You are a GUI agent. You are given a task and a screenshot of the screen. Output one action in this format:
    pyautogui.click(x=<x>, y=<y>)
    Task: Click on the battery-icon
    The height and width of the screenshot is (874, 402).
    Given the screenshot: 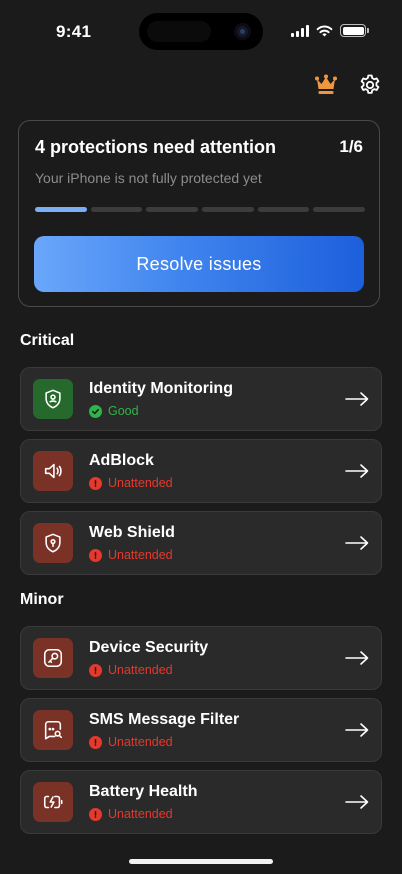 What is the action you would take?
    pyautogui.click(x=354, y=30)
    